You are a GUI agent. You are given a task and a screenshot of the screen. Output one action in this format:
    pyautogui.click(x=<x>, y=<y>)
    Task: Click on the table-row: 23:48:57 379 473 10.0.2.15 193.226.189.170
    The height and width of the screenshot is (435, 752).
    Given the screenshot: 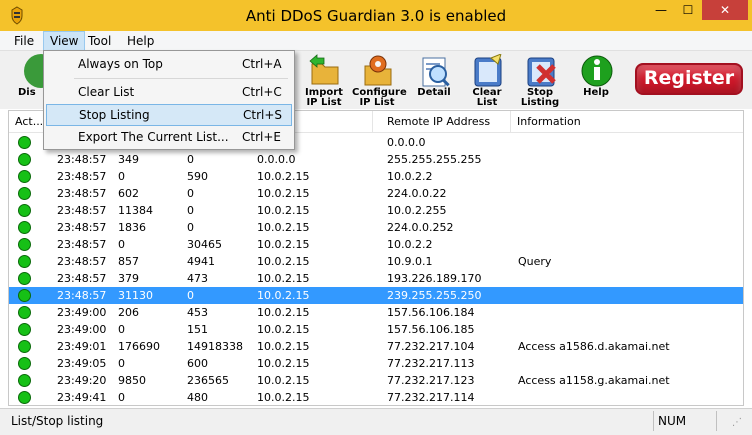 What is the action you would take?
    pyautogui.click(x=376, y=278)
    